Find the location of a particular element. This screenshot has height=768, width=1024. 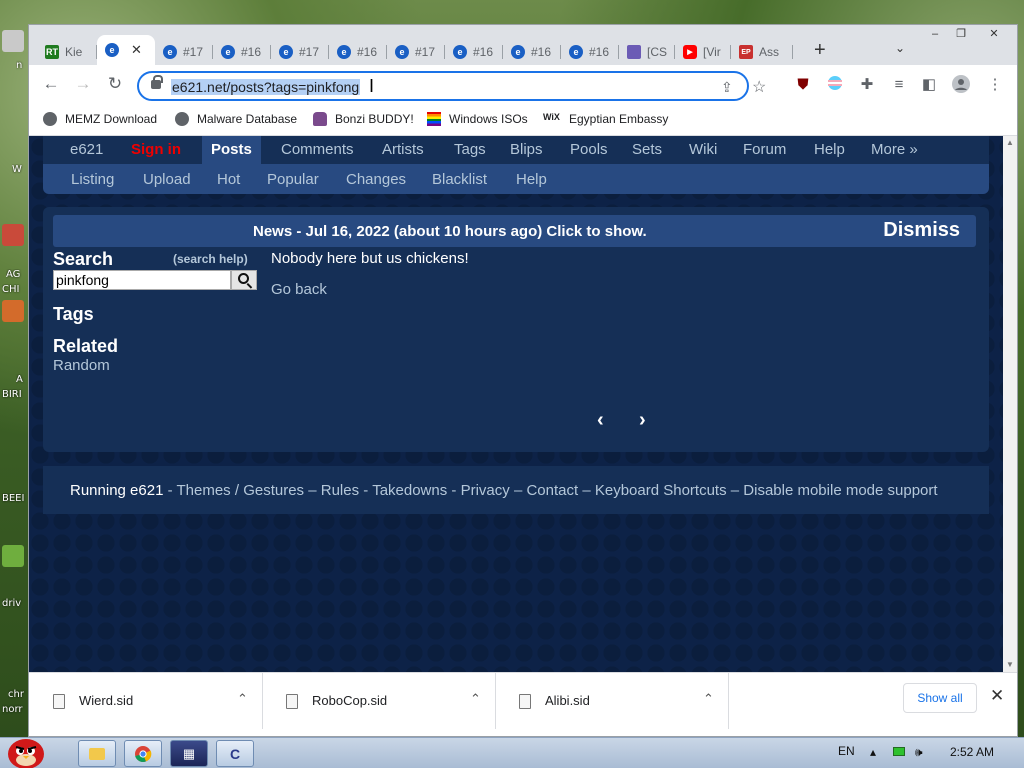

bookmark-star-icon: ☆ is located at coordinates (759, 87).